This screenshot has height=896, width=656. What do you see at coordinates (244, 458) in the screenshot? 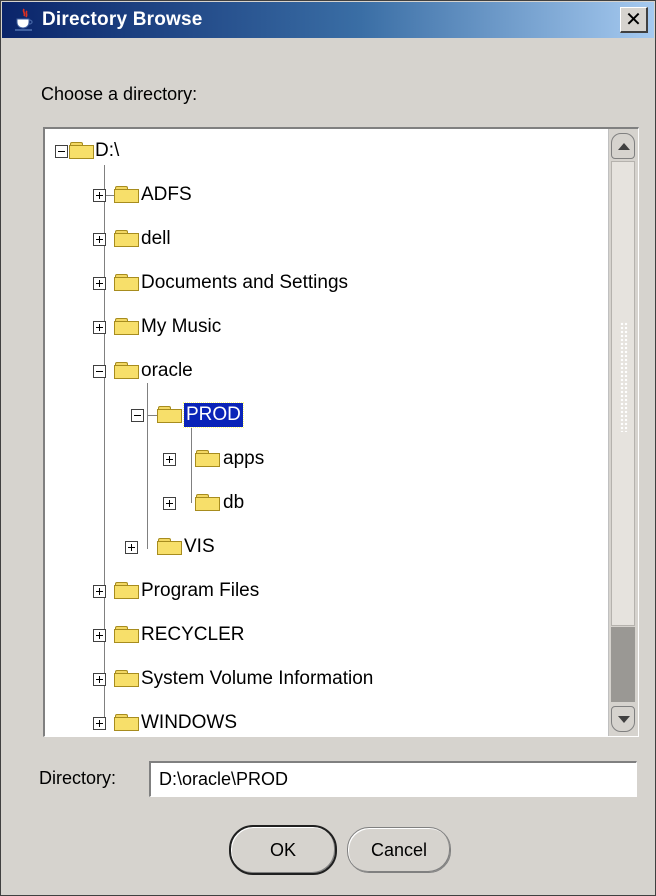
I see `tree-node-label: apps` at bounding box center [244, 458].